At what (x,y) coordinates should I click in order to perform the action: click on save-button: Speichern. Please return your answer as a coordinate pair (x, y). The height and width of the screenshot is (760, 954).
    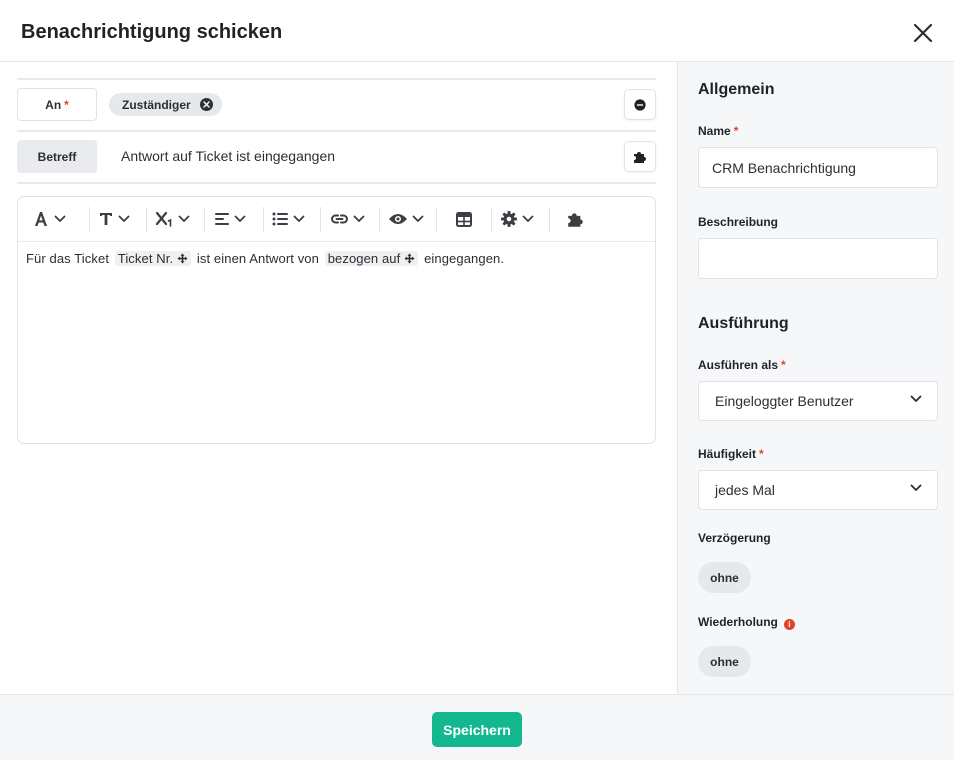
    Looking at the image, I should click on (477, 729).